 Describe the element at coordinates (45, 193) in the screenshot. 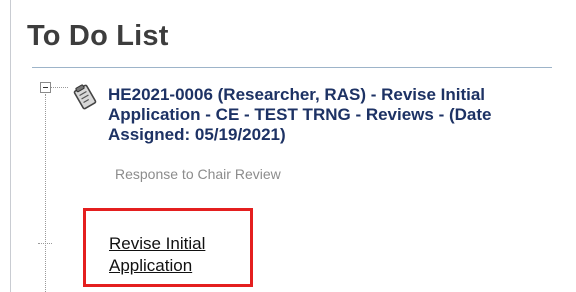

I see `tree-connector-vertical` at that location.